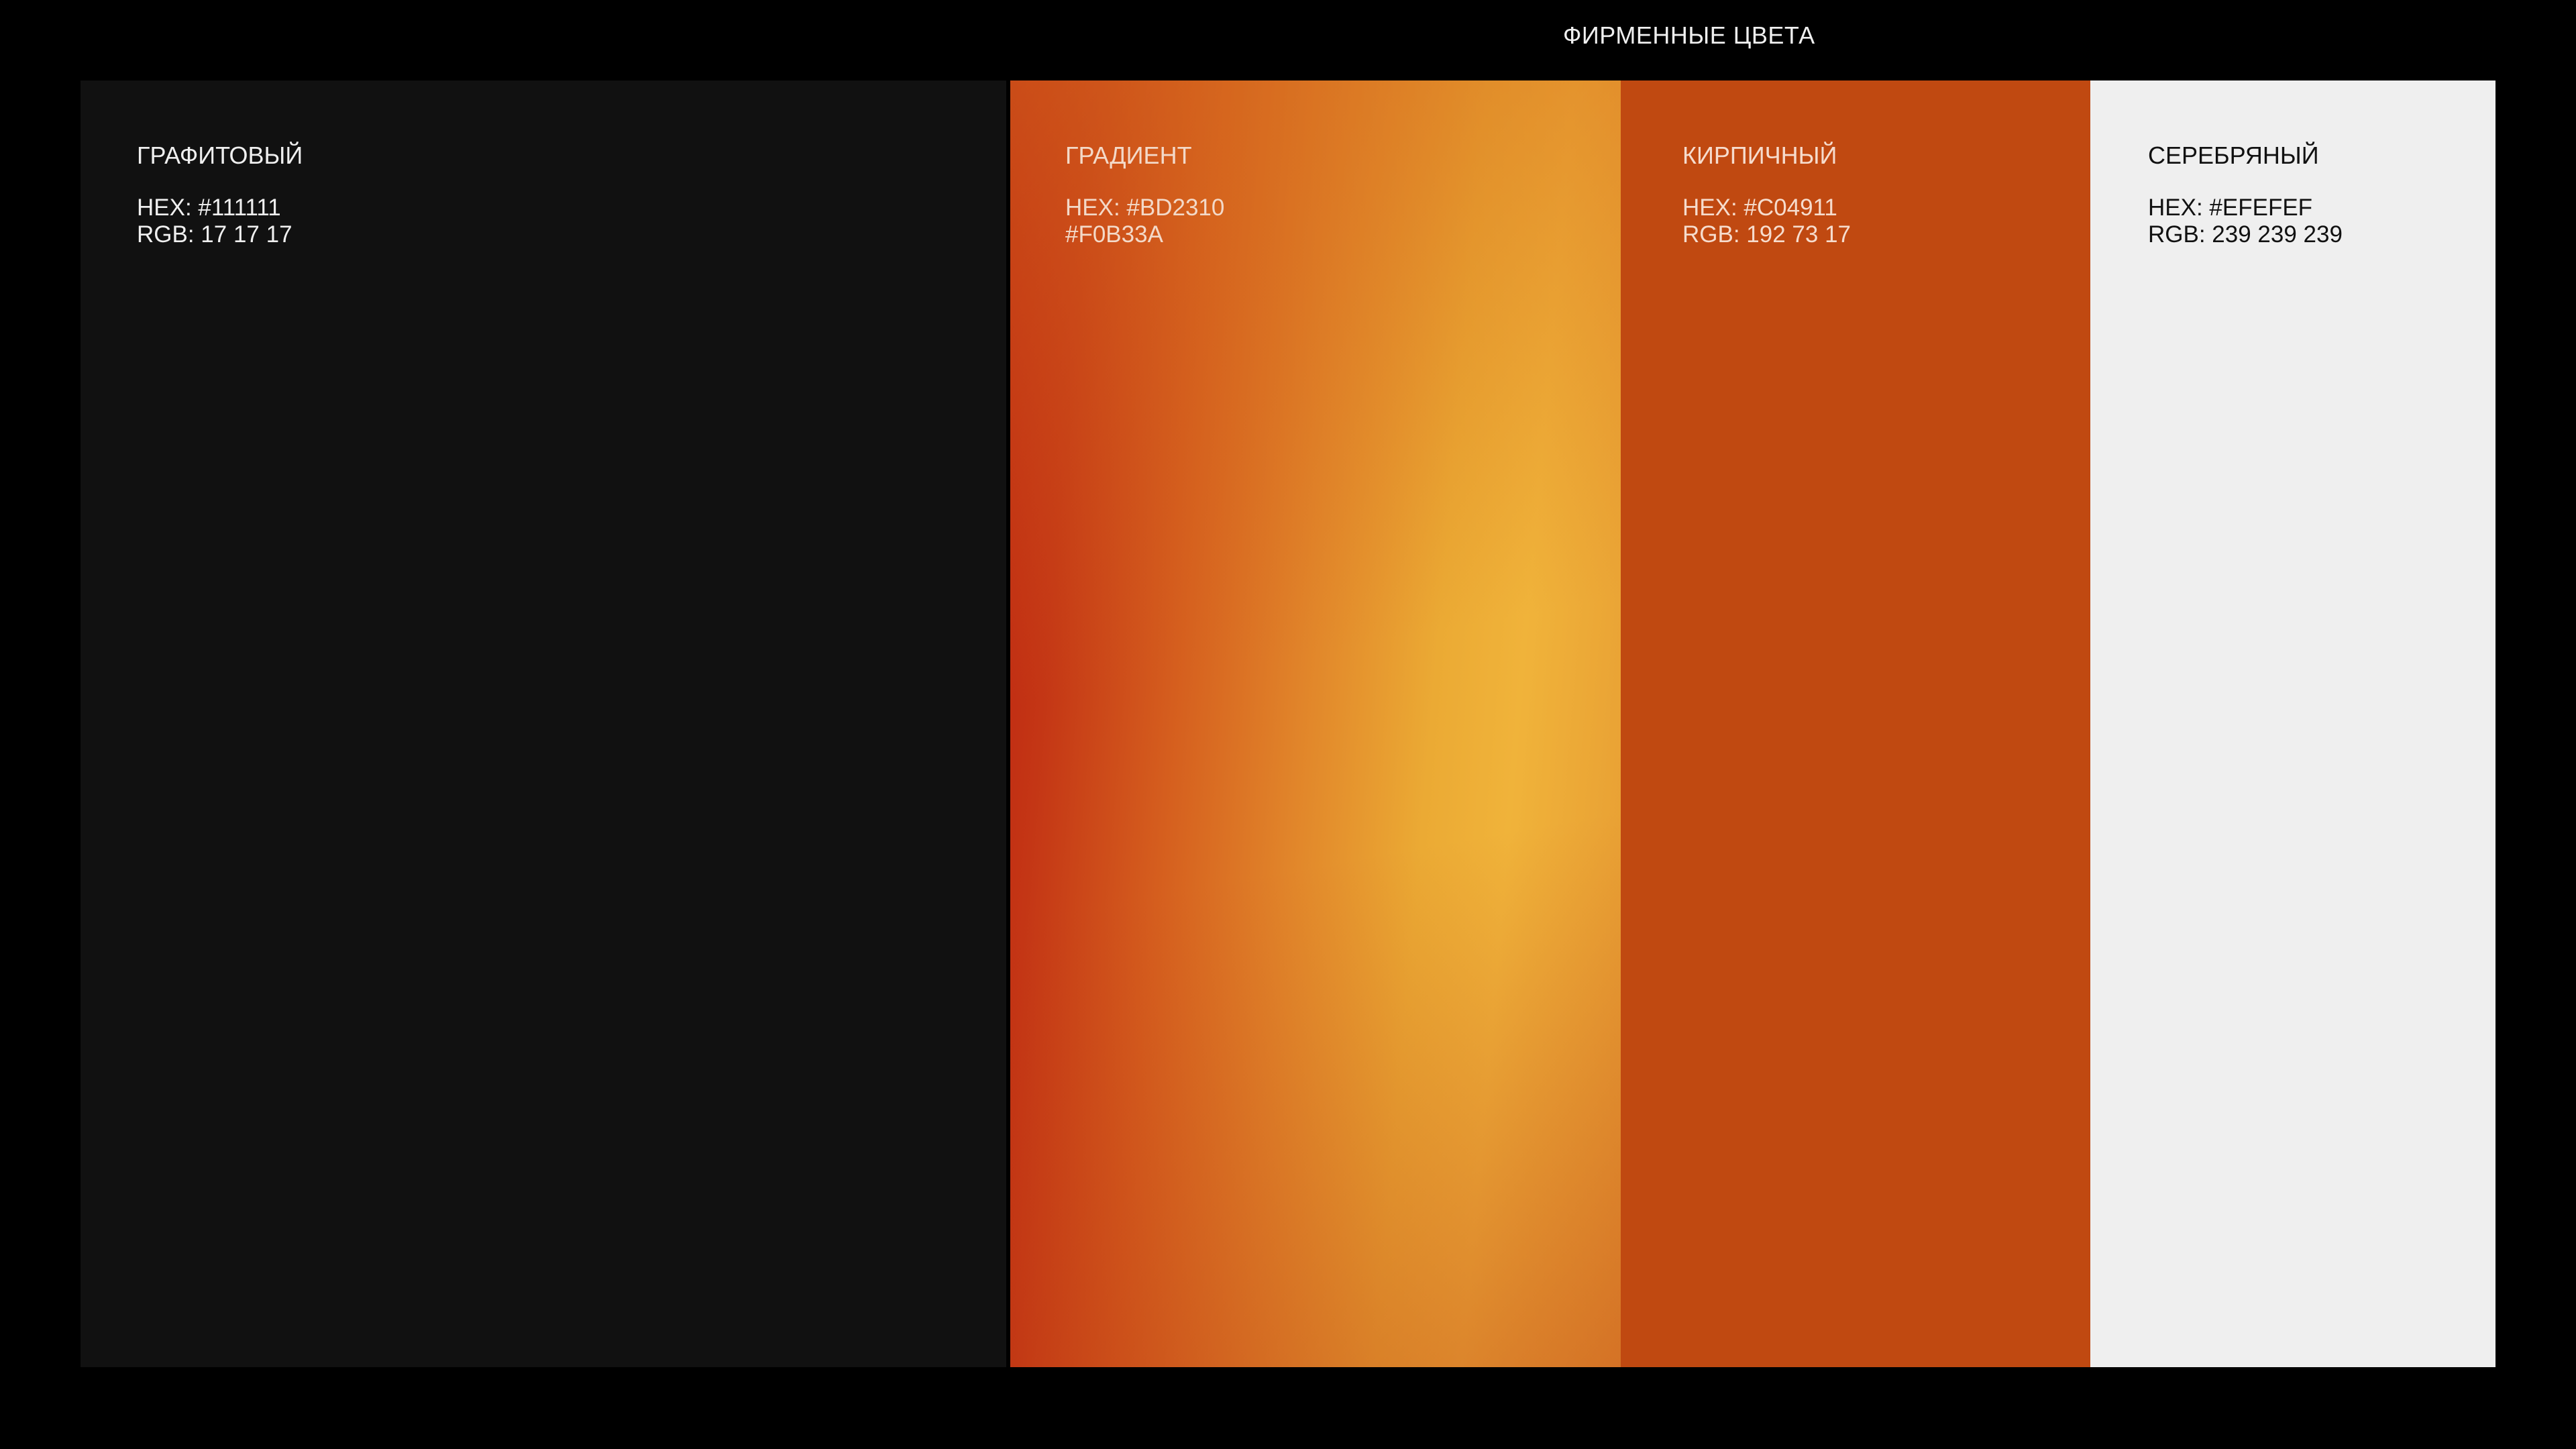  I want to click on swatch-hex: HEX: #BD2310, so click(1145, 208).